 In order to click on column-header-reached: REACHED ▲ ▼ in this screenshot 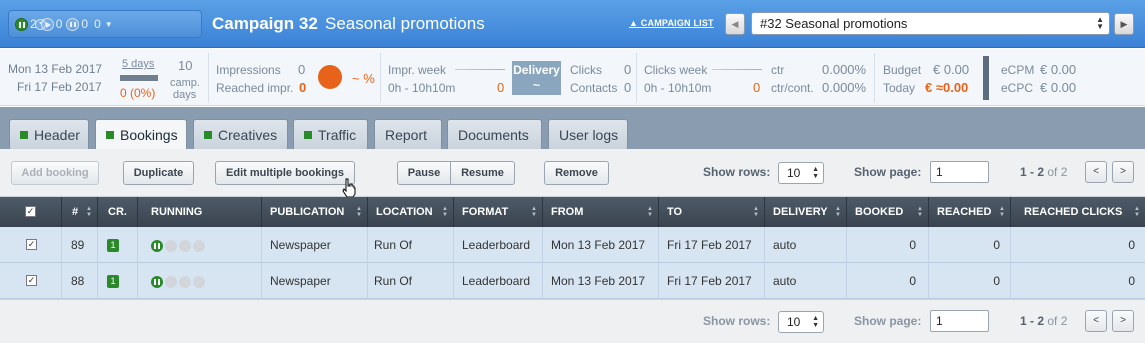, I will do `click(970, 212)`.